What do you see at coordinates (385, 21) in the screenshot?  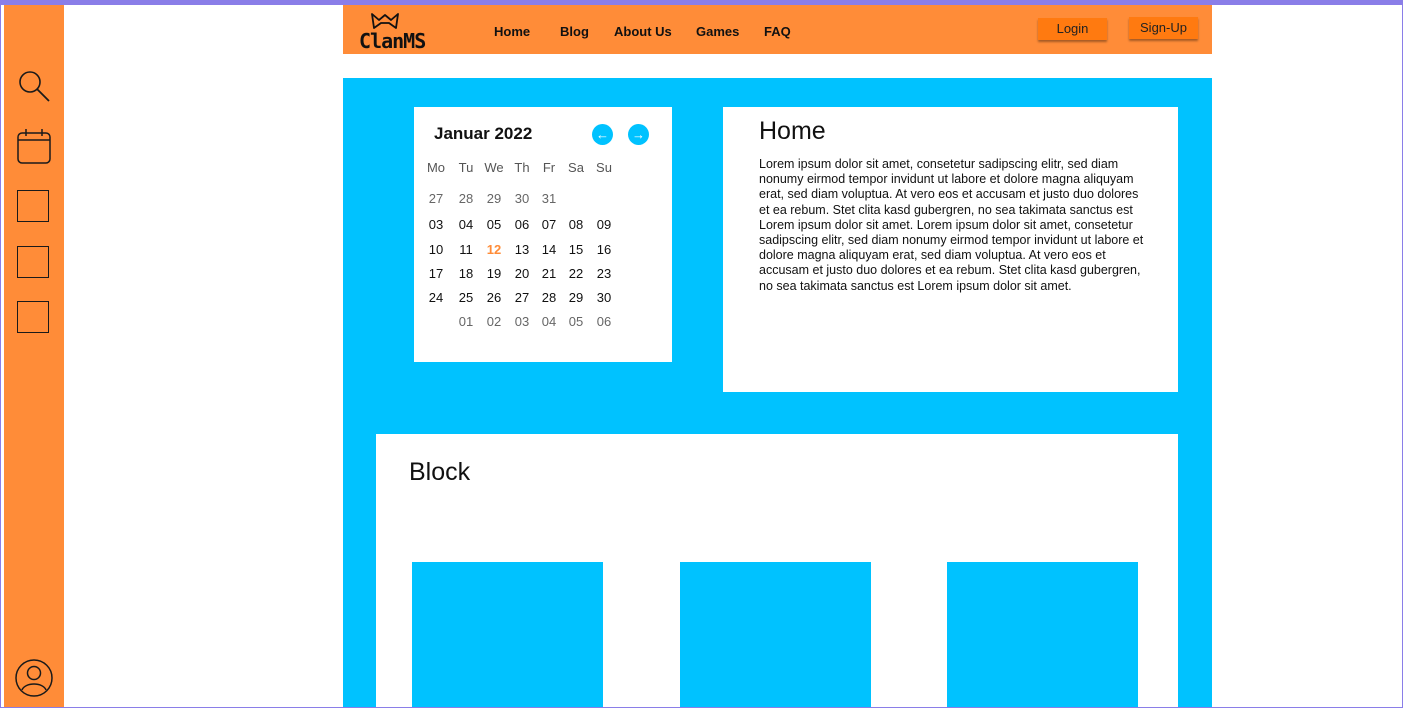 I see `gamepad-icon` at bounding box center [385, 21].